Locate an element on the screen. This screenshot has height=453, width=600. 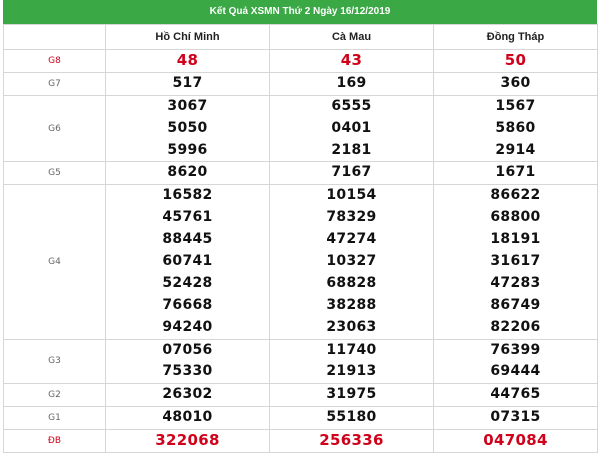
prize-label: G2 is located at coordinates (54, 395).